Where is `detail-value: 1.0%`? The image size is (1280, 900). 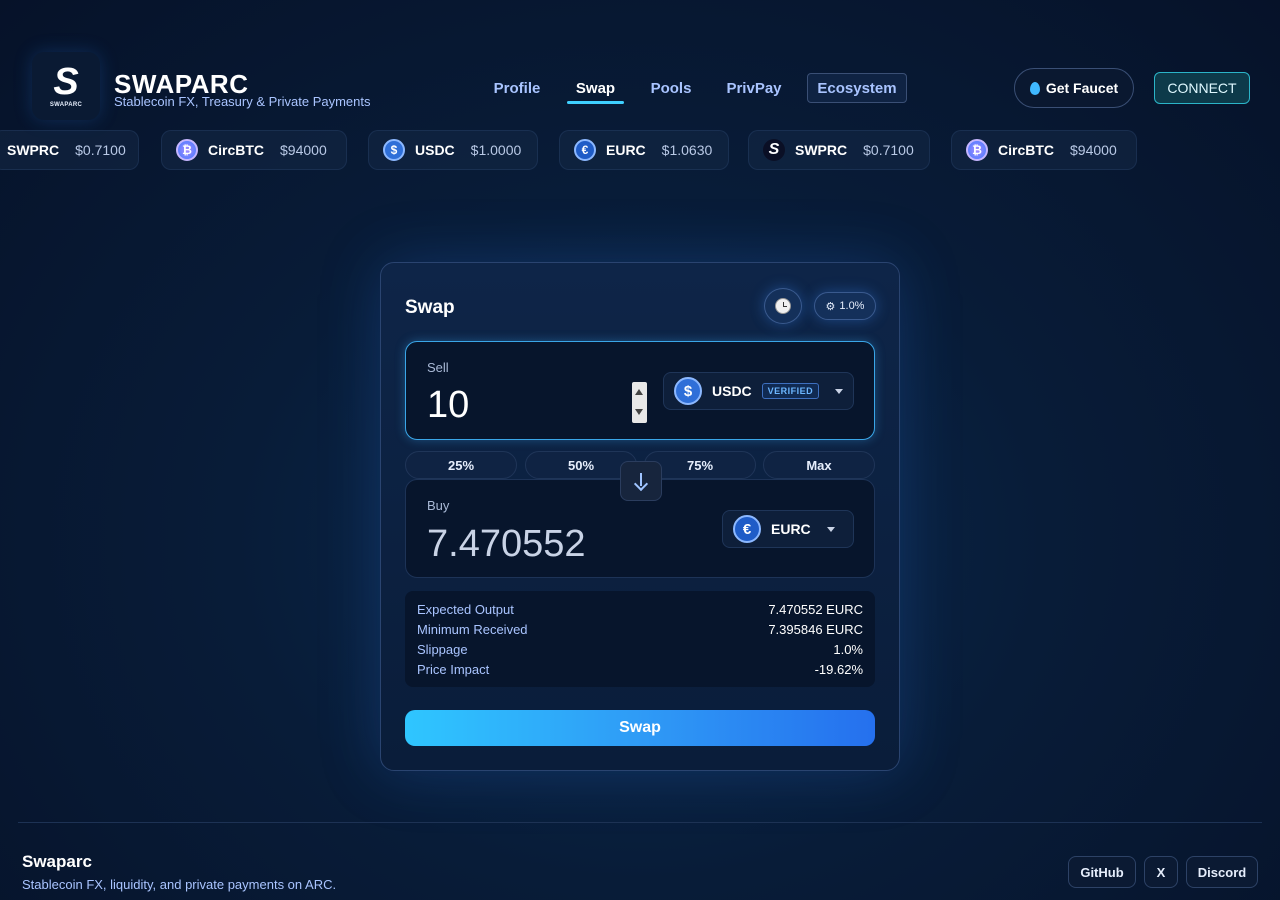 detail-value: 1.0% is located at coordinates (848, 649).